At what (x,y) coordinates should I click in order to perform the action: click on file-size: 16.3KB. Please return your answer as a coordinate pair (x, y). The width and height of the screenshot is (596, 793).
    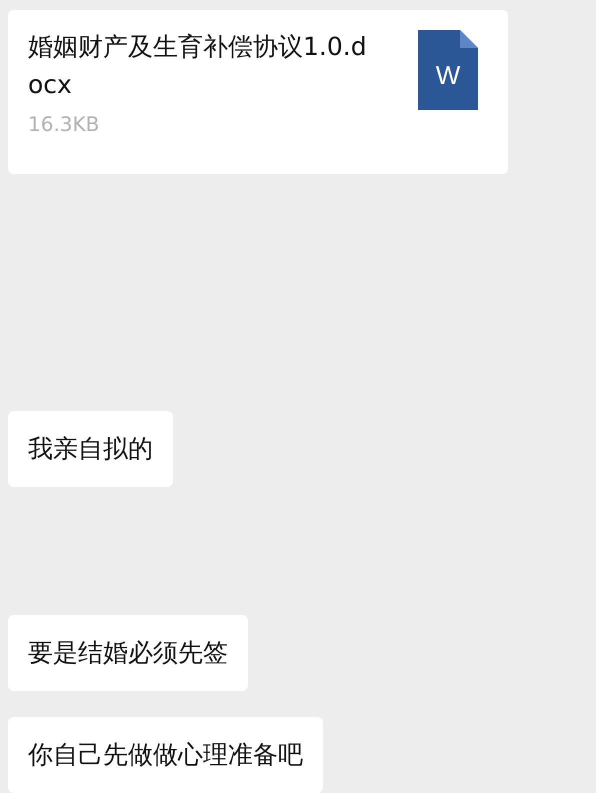
    Looking at the image, I should click on (64, 124).